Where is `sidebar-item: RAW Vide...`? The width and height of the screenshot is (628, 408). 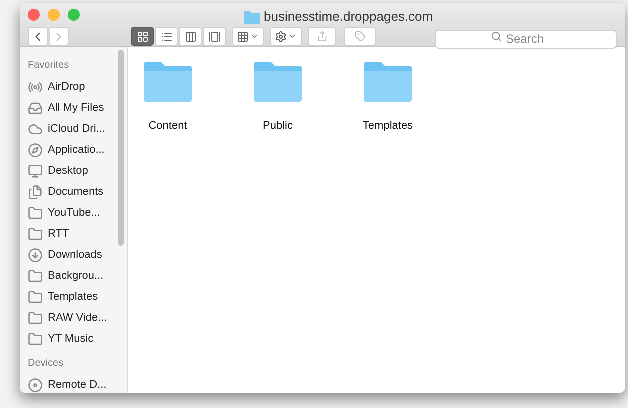
sidebar-item: RAW Vide... is located at coordinates (68, 318).